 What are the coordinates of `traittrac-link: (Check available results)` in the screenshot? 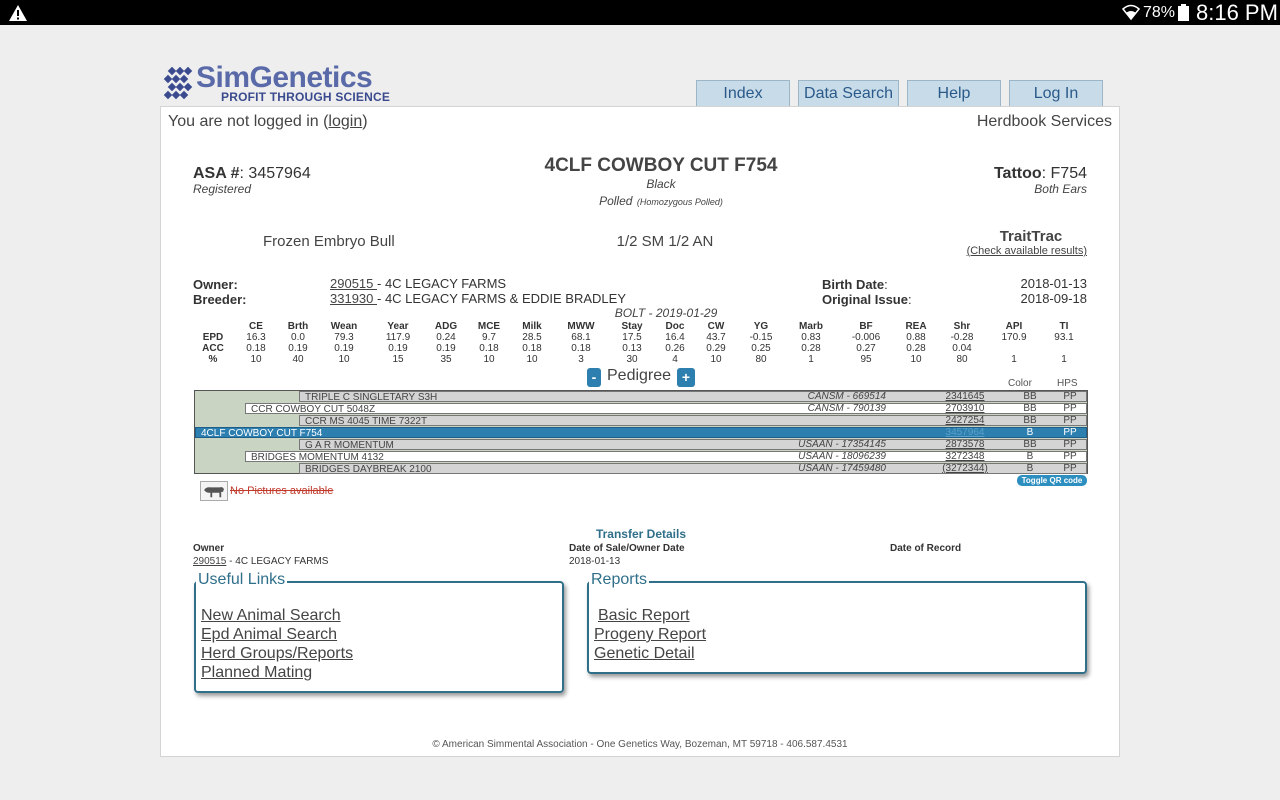 It's located at (1027, 251).